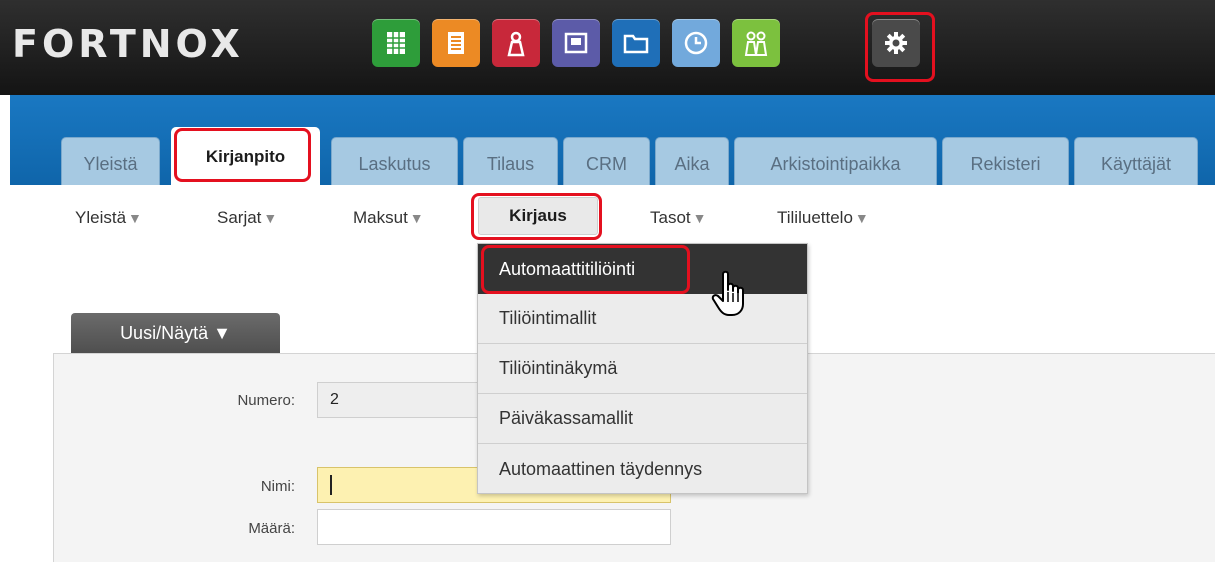  What do you see at coordinates (1005, 161) in the screenshot?
I see `tab-rekisteri: Rekisteri` at bounding box center [1005, 161].